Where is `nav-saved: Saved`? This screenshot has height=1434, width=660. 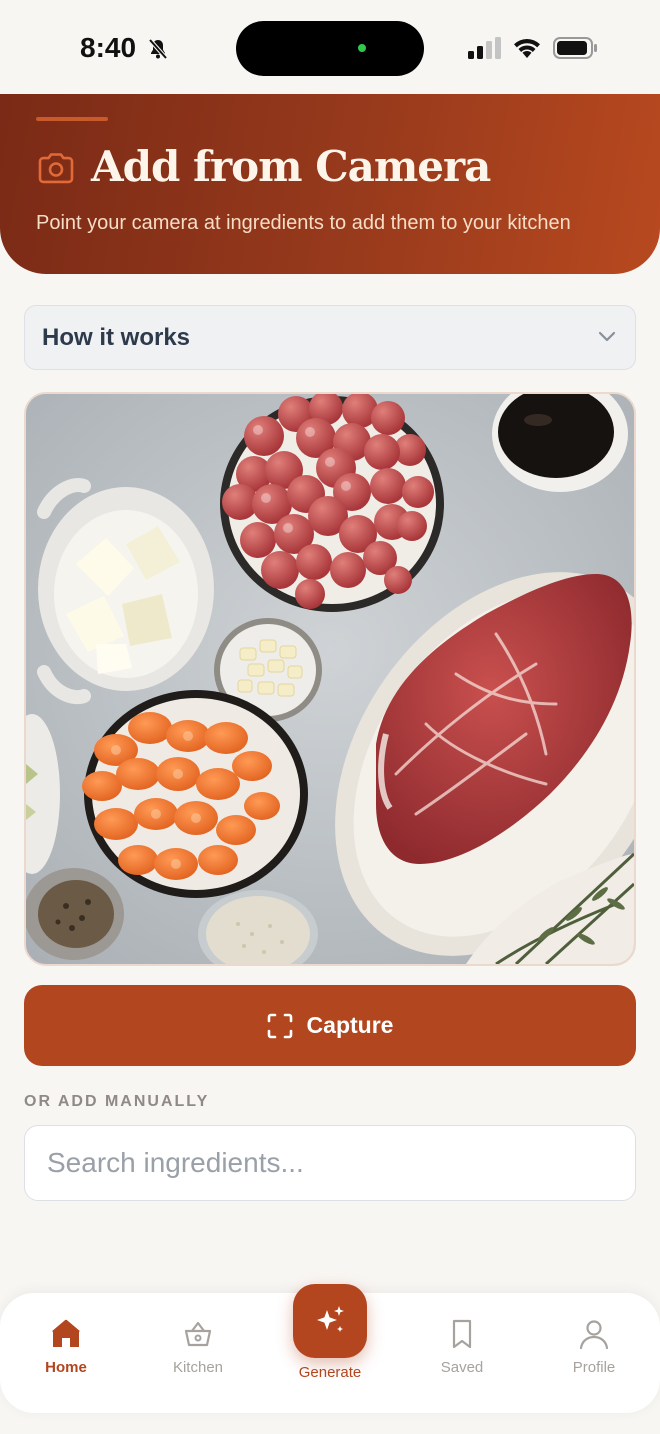 nav-saved: Saved is located at coordinates (462, 1353).